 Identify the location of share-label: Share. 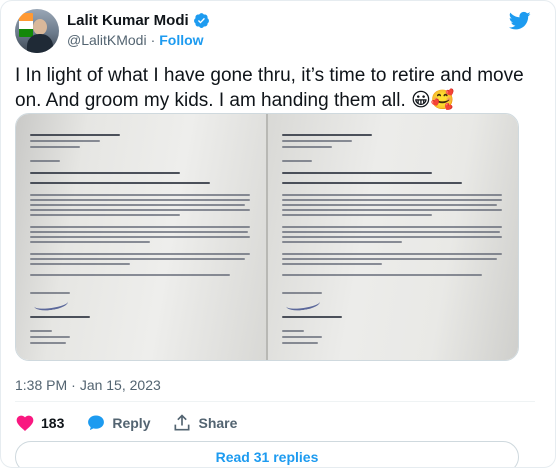
(218, 423).